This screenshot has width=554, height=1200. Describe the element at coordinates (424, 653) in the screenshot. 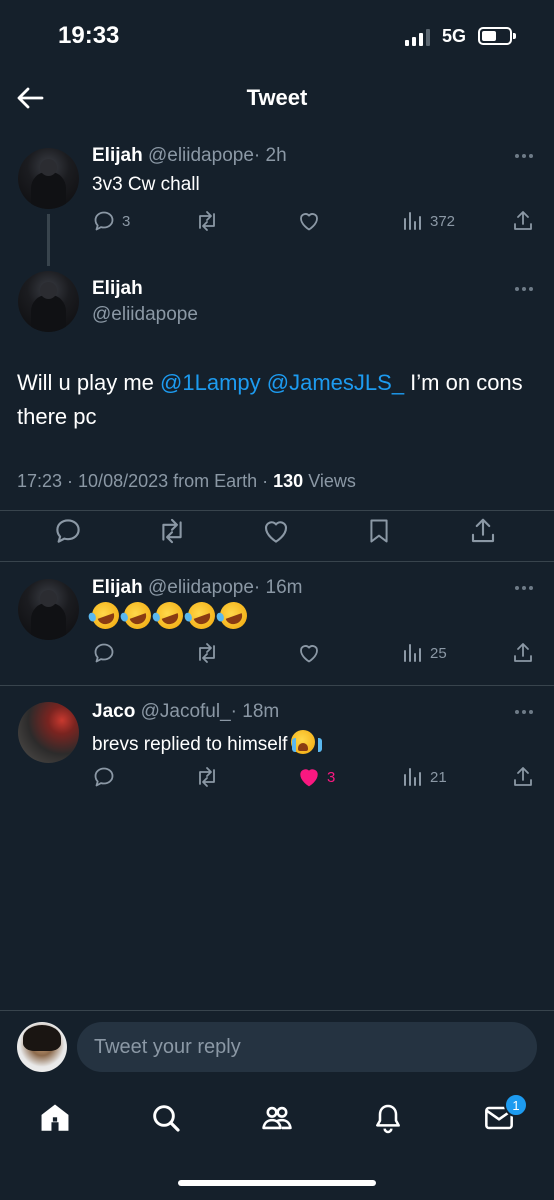

I see `views-button: 25` at that location.